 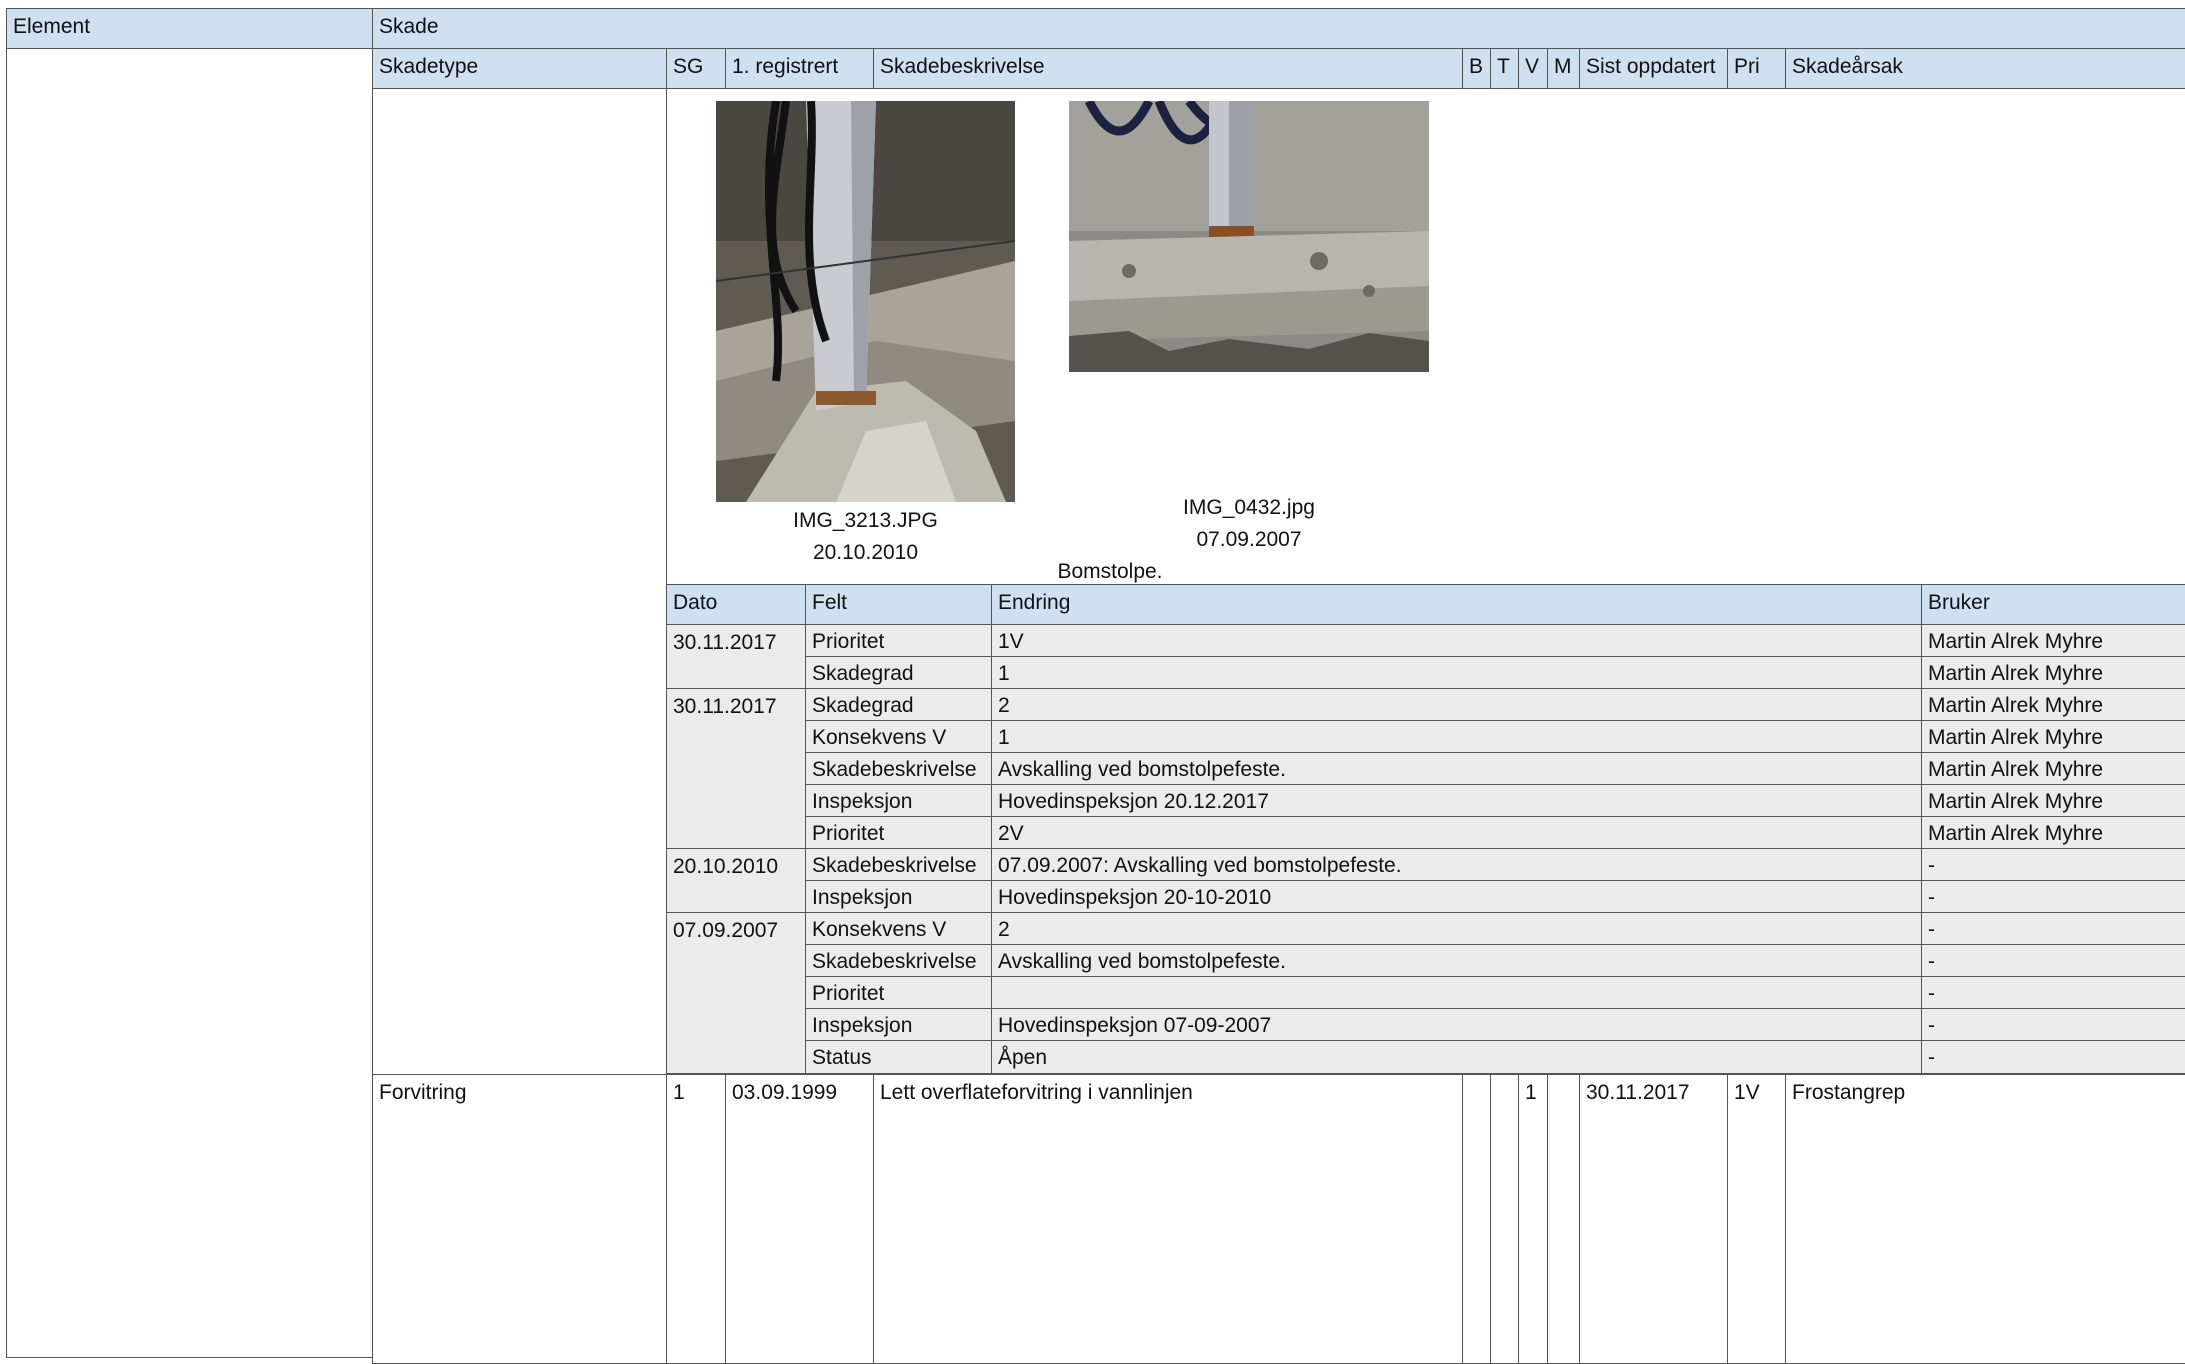 What do you see at coordinates (1457, 897) in the screenshot?
I see `history-endring: Hovedinspeksjon 20-10-2010` at bounding box center [1457, 897].